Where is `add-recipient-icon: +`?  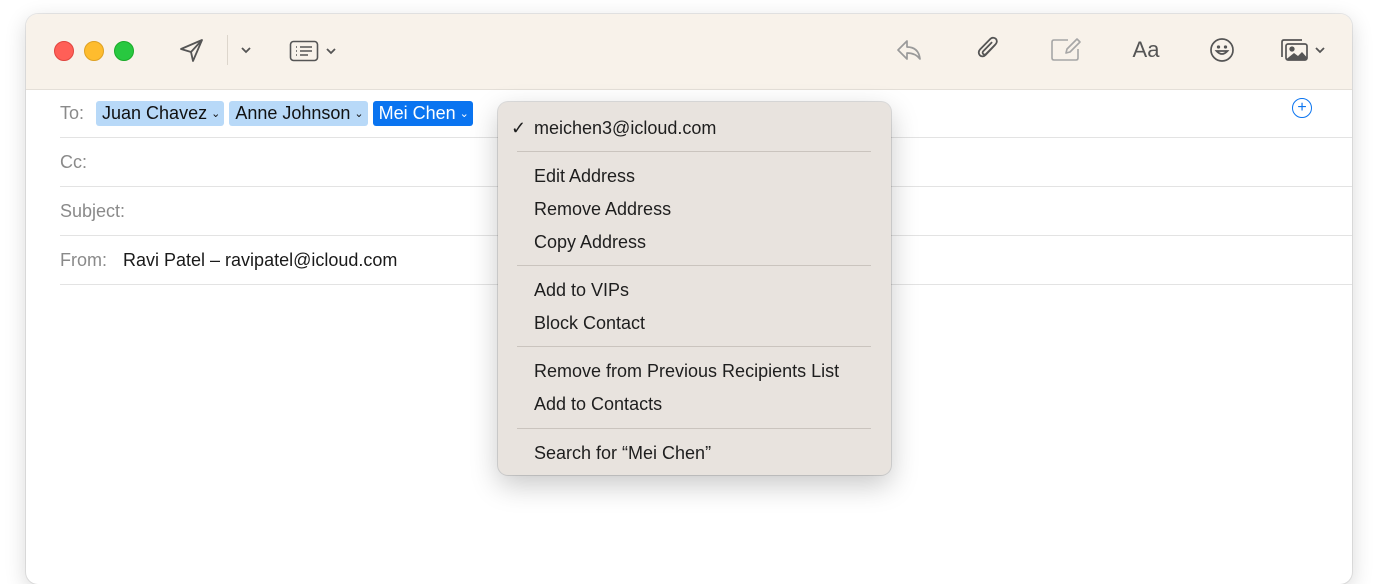 add-recipient-icon: + is located at coordinates (1302, 108).